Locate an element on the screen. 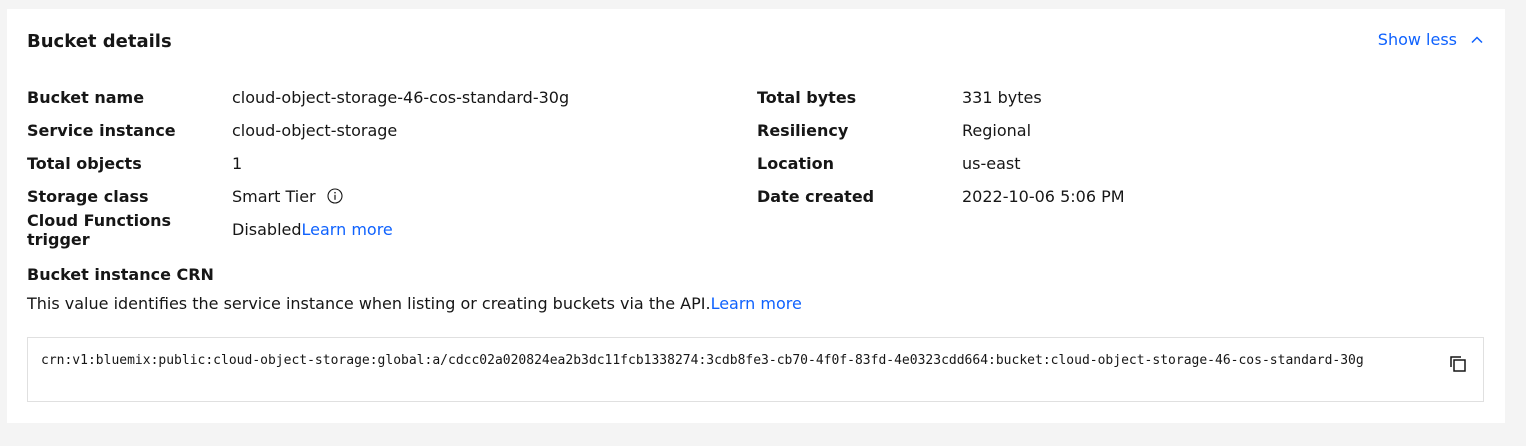  detail-label: Service instance is located at coordinates (101, 130).